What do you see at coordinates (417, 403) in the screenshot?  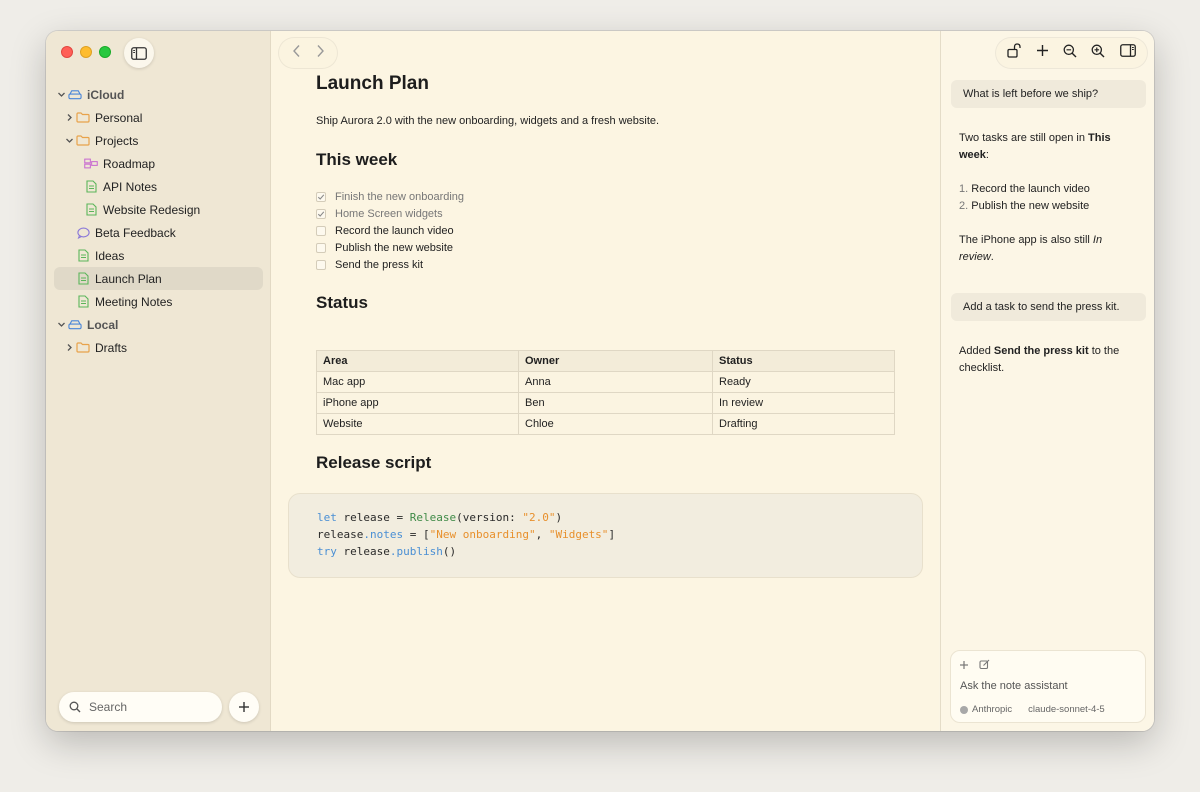 I see `table-cell: iPhone app` at bounding box center [417, 403].